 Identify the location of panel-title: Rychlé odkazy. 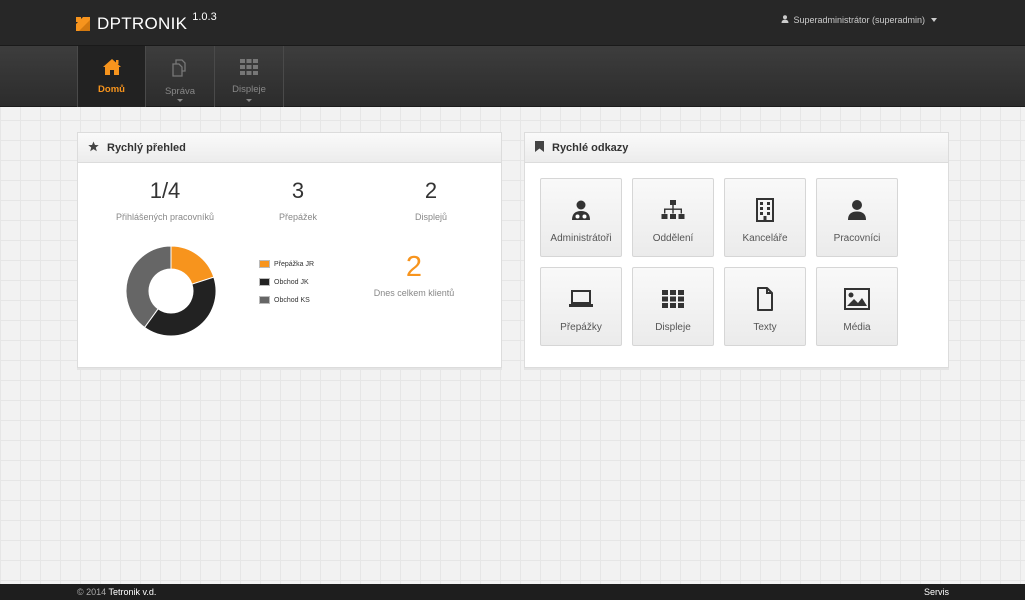
(590, 147).